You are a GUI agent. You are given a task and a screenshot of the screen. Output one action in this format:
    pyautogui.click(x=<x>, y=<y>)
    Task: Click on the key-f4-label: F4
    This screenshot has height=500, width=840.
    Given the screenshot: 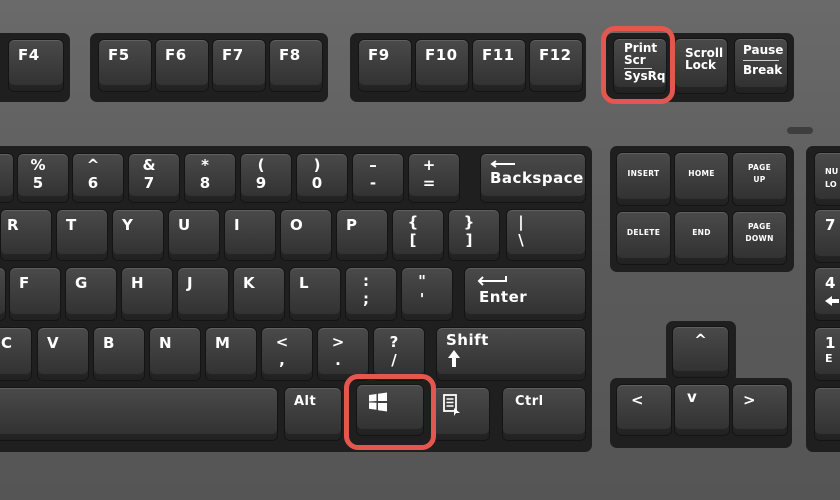 What is the action you would take?
    pyautogui.click(x=29, y=55)
    